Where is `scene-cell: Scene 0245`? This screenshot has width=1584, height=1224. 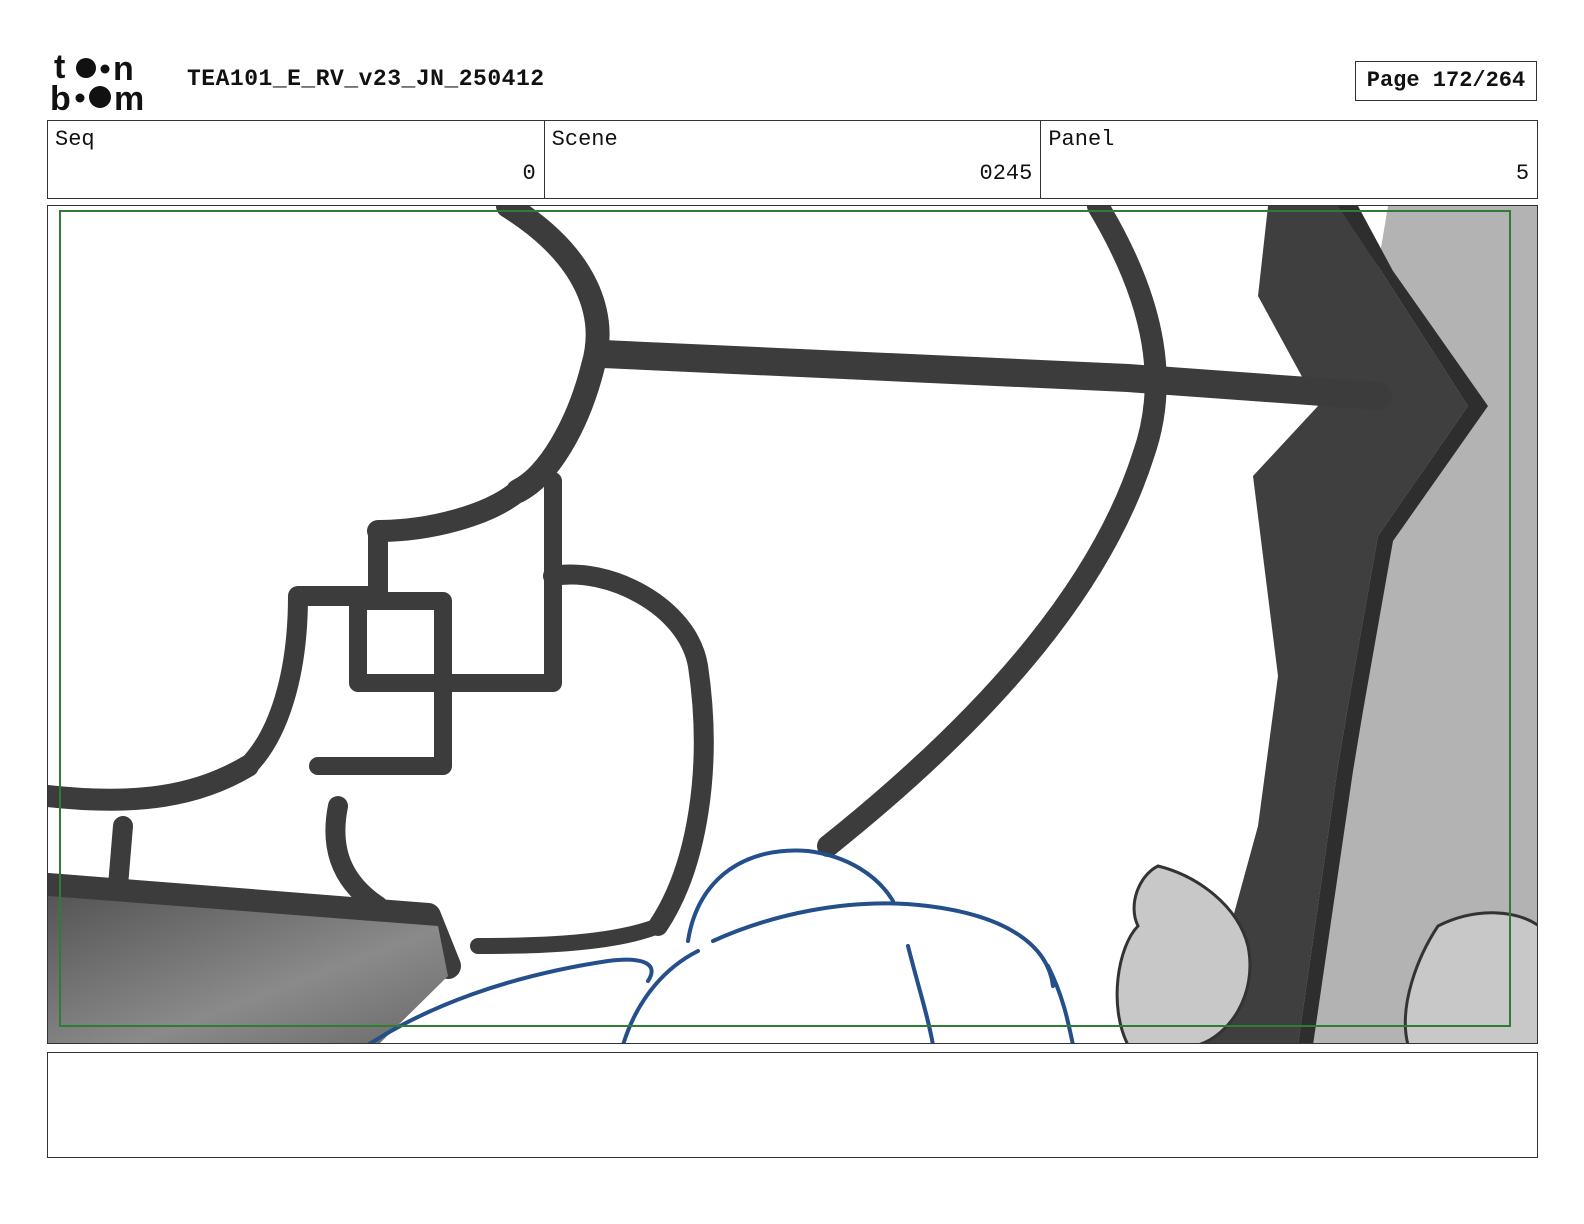 scene-cell: Scene 0245 is located at coordinates (793, 159).